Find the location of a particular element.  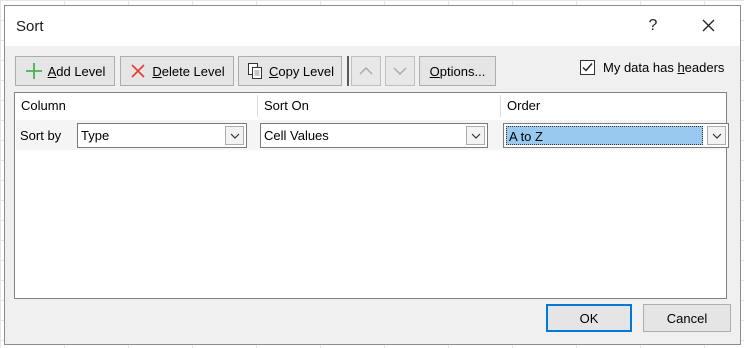

title-bar: Sort ? is located at coordinates (372, 26).